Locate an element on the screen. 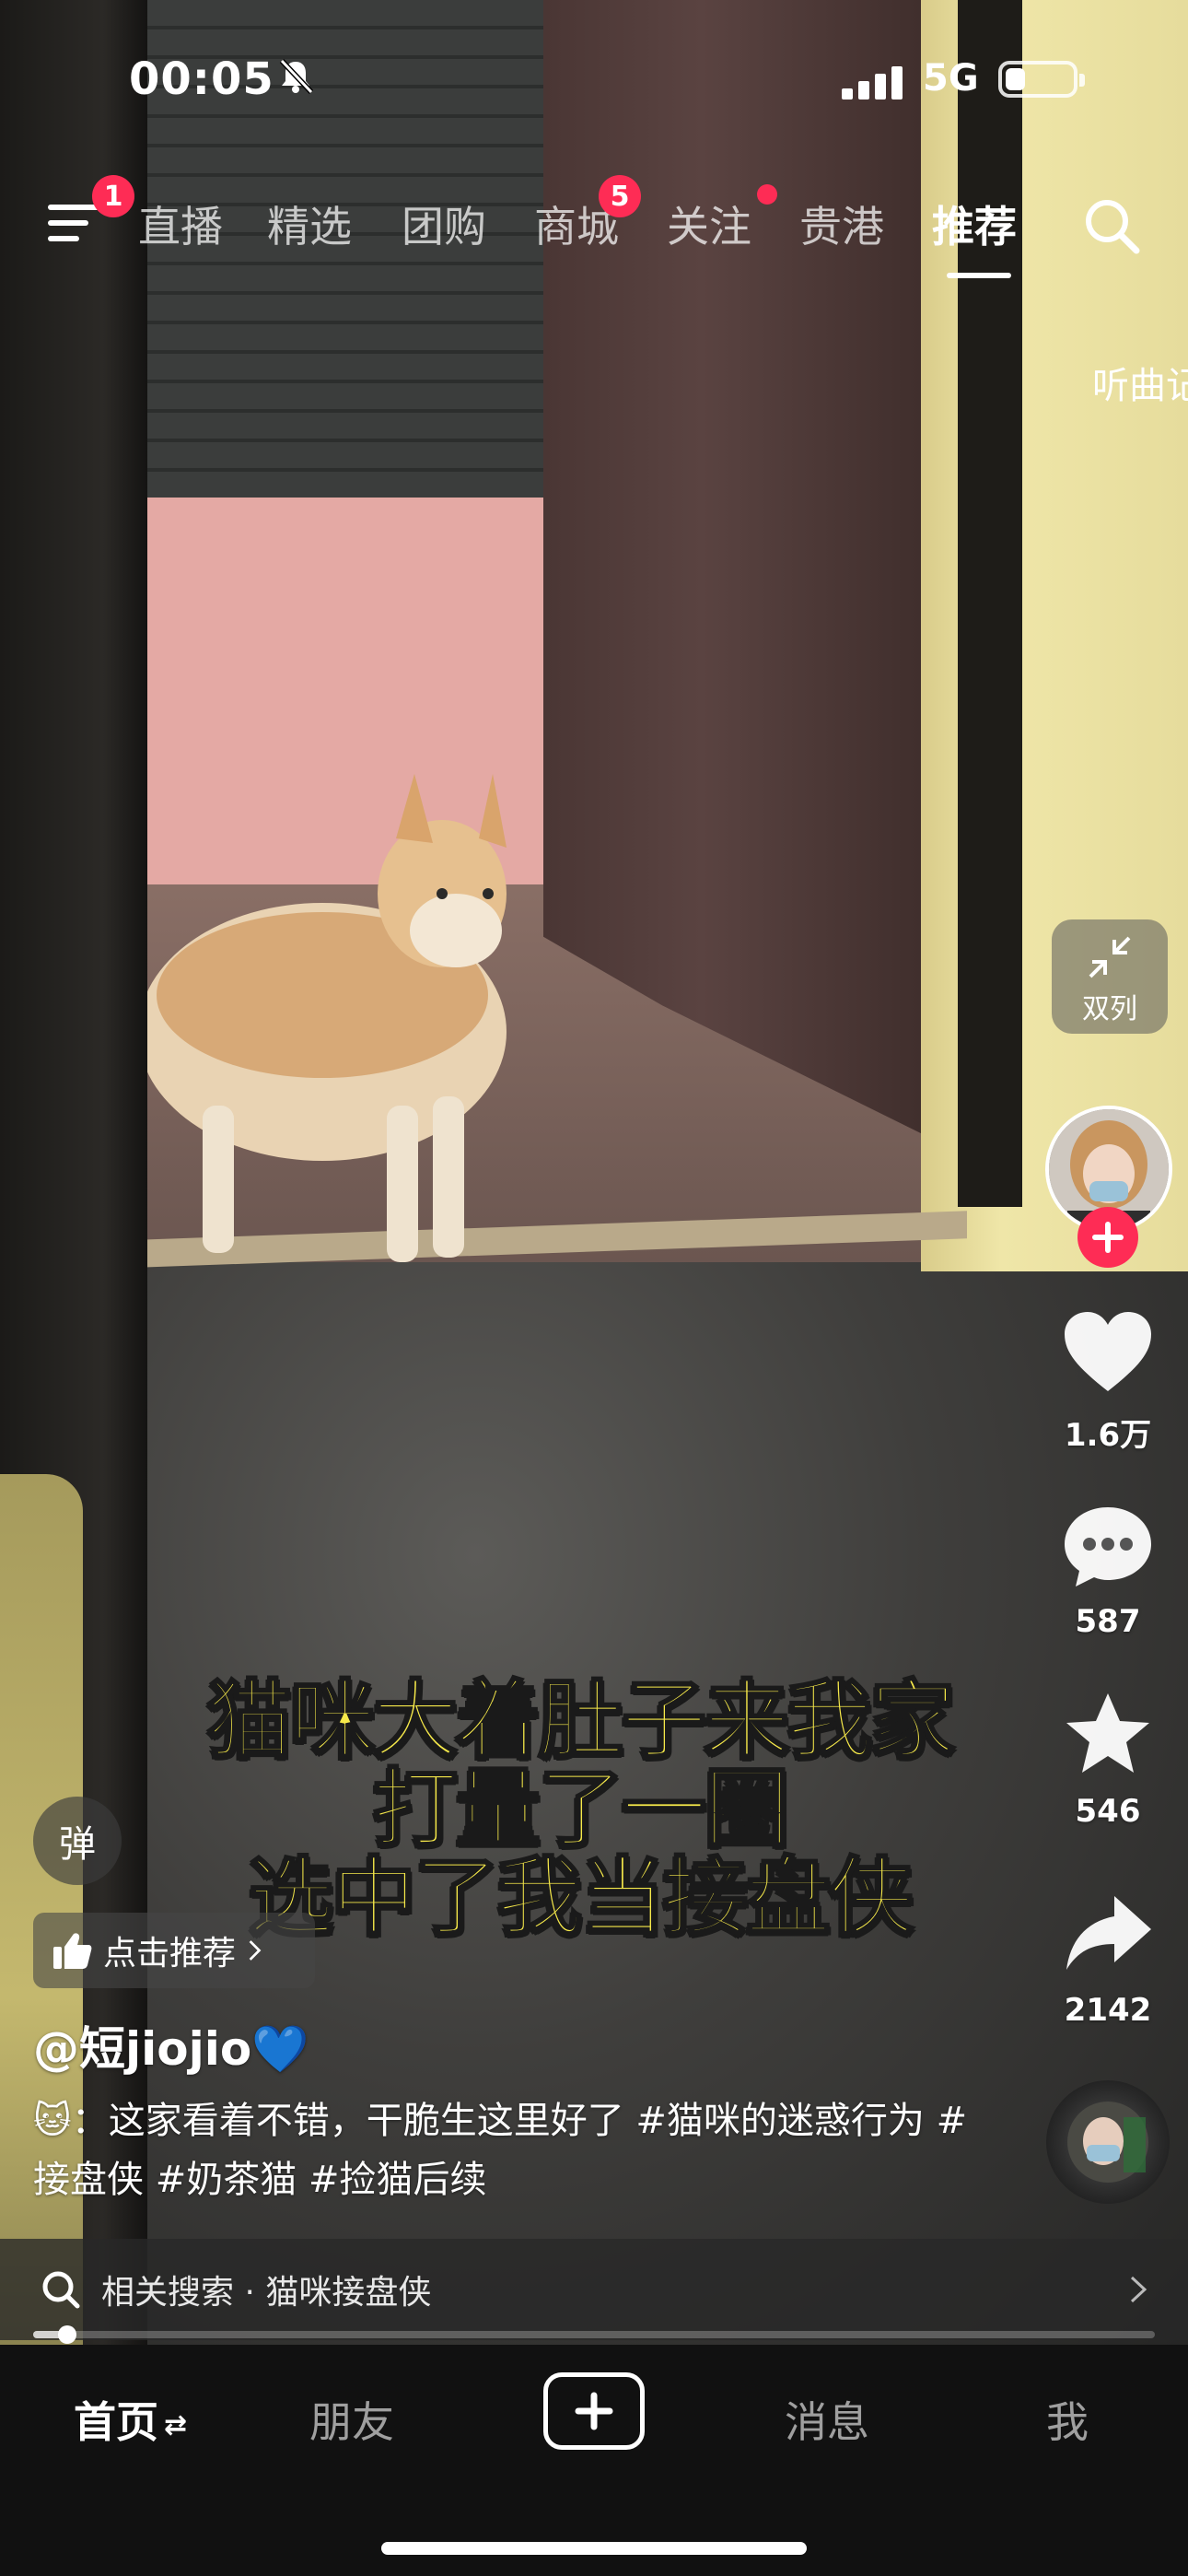  swap-icon: ⇄ is located at coordinates (176, 2425).